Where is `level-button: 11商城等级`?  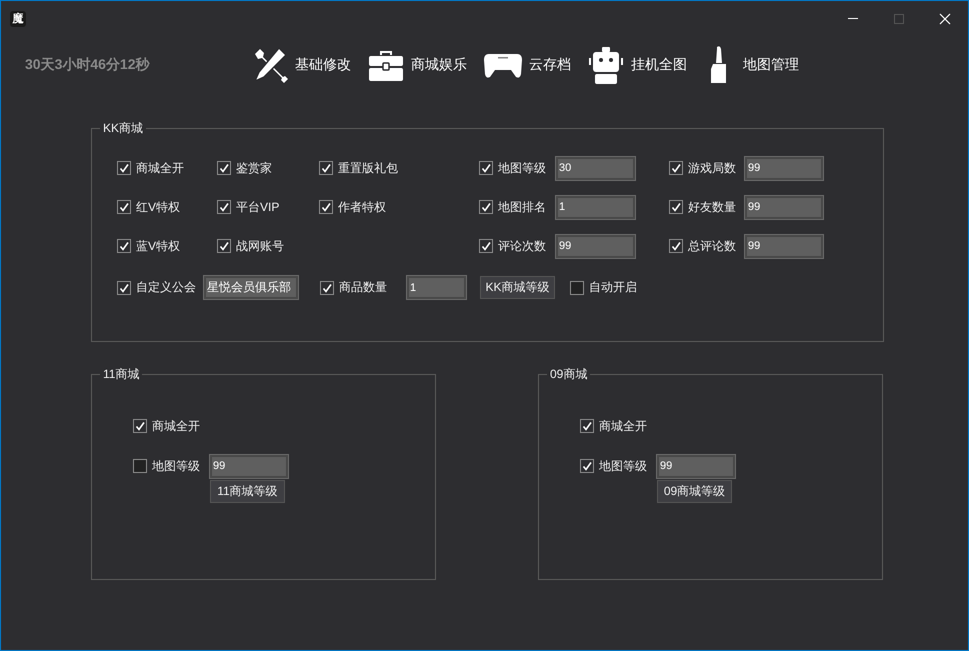
level-button: 11商城等级 is located at coordinates (247, 491).